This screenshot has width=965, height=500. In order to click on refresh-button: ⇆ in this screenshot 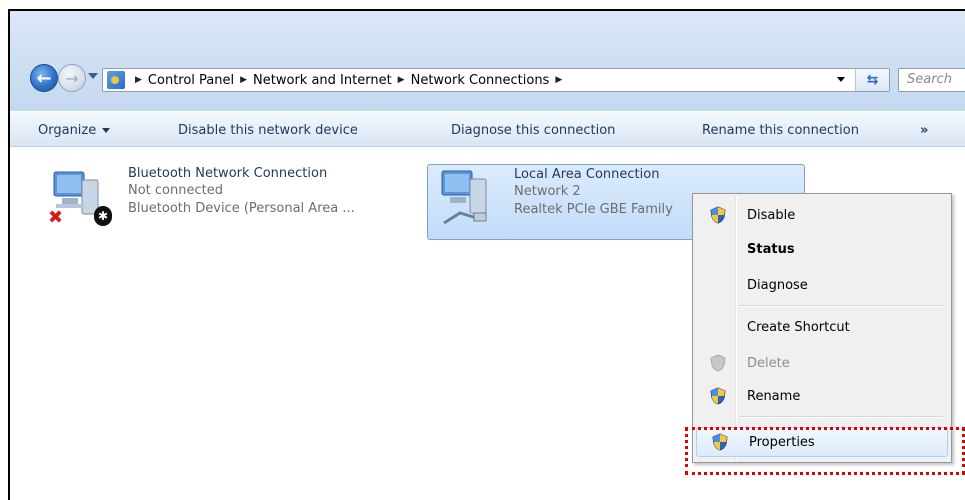, I will do `click(872, 80)`.